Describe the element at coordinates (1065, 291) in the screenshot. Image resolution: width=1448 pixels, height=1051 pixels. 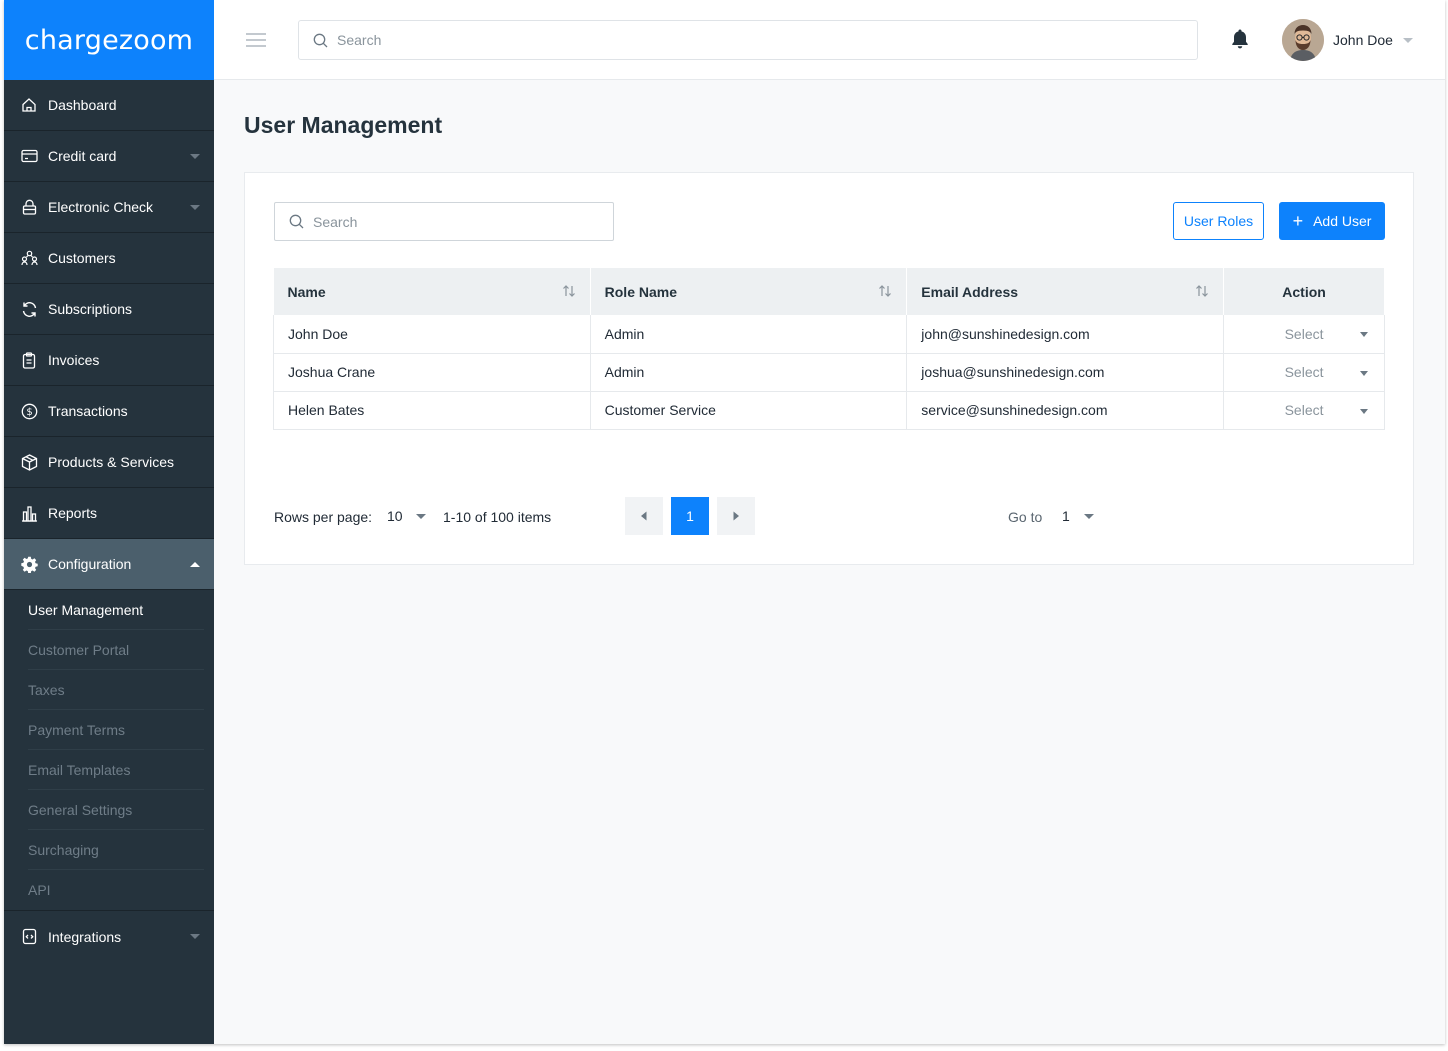
I see `column-header-email: Email Address` at that location.